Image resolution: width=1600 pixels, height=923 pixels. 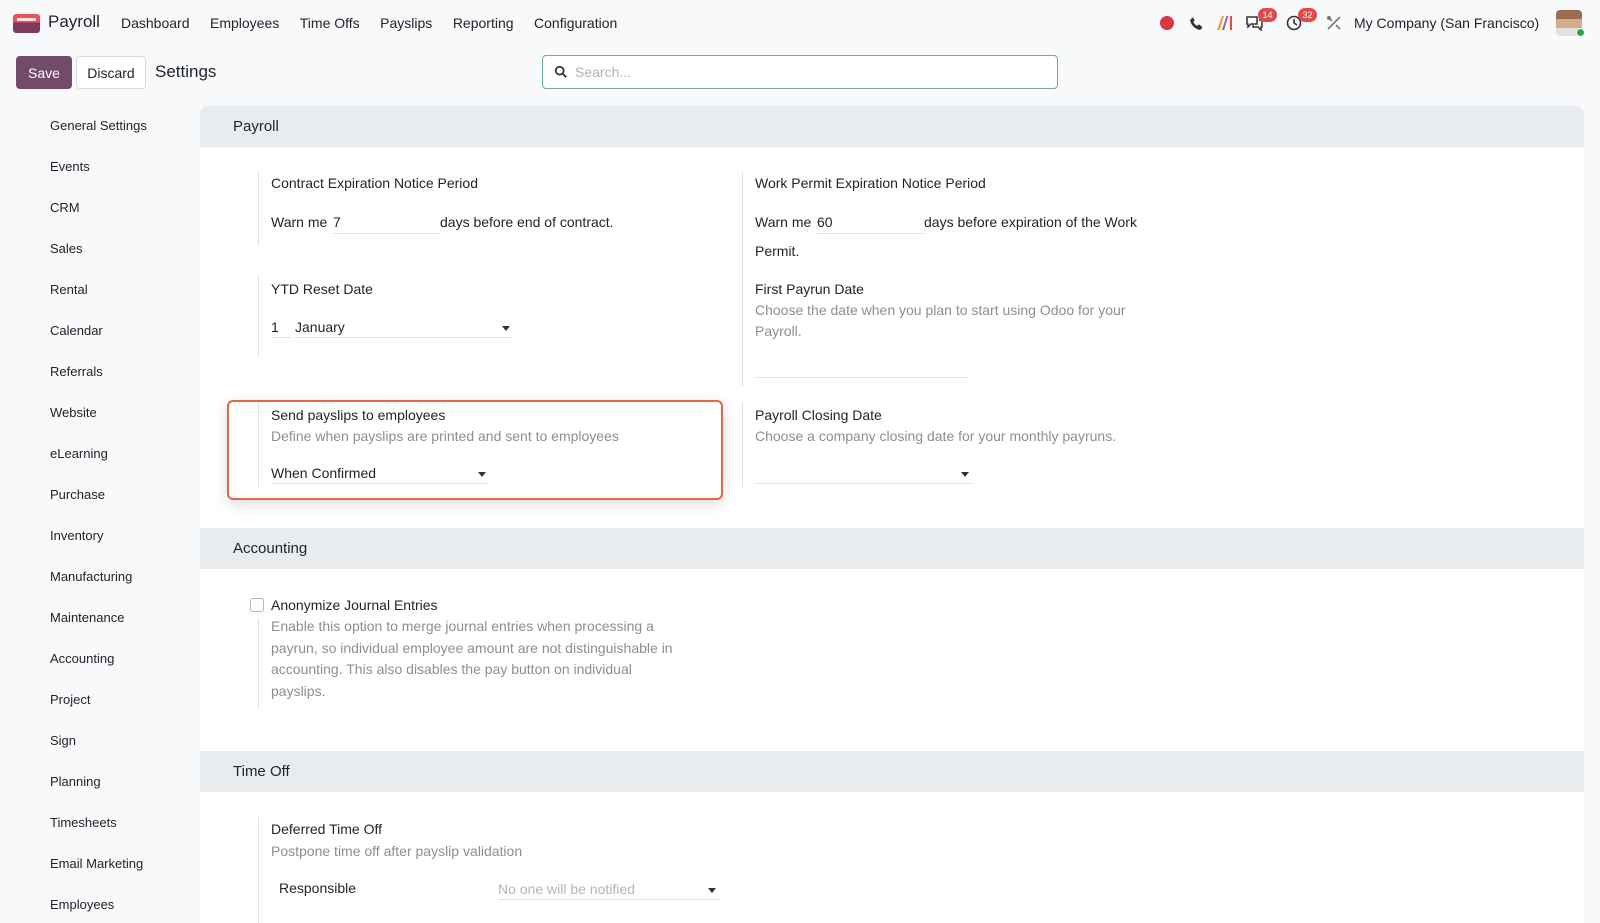 I want to click on ytd-reset-day-input: 1, so click(x=281, y=327).